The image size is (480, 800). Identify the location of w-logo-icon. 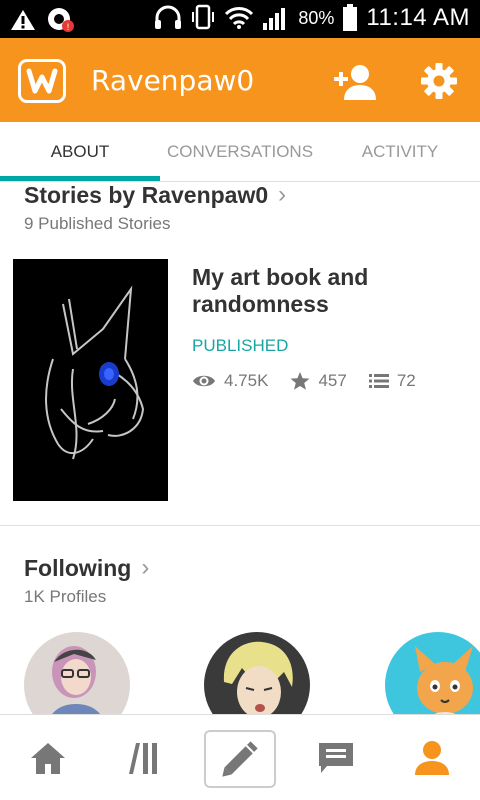
(42, 81).